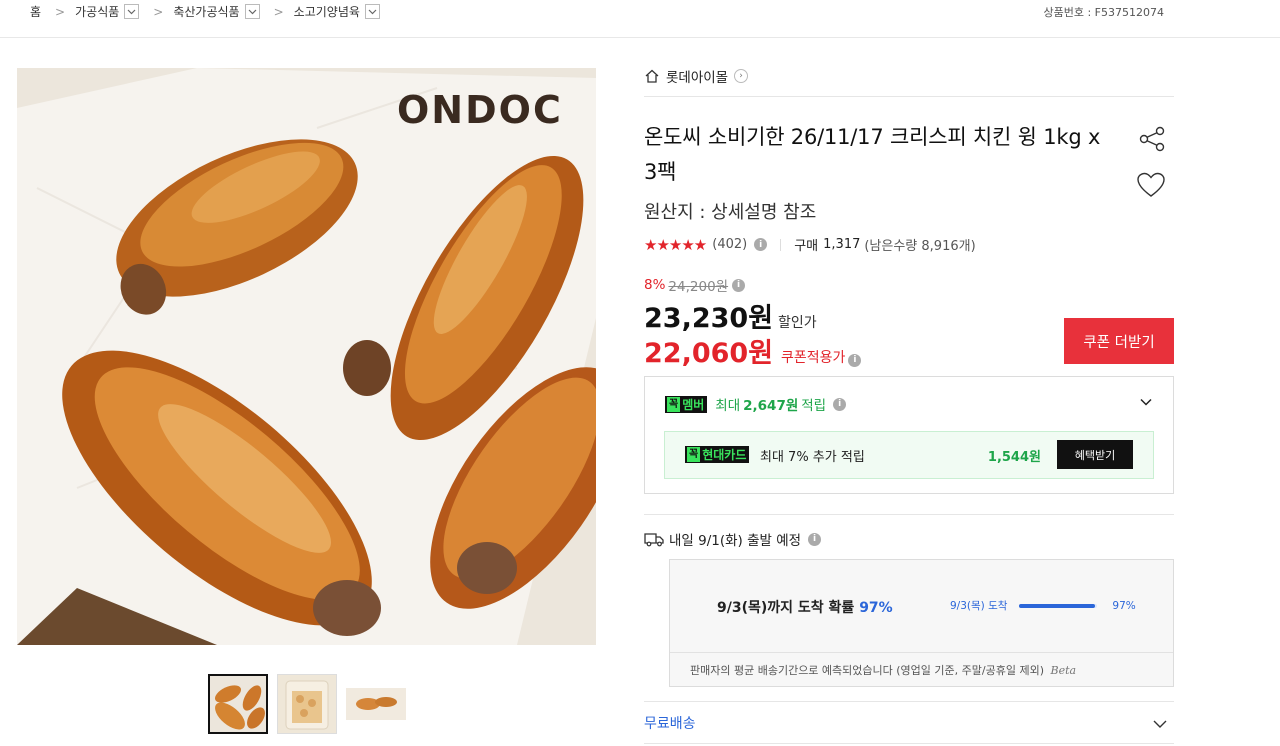 The width and height of the screenshot is (1280, 746). Describe the element at coordinates (979, 606) in the screenshot. I see `delivery-bar-label: 9/3(목) 도착` at that location.